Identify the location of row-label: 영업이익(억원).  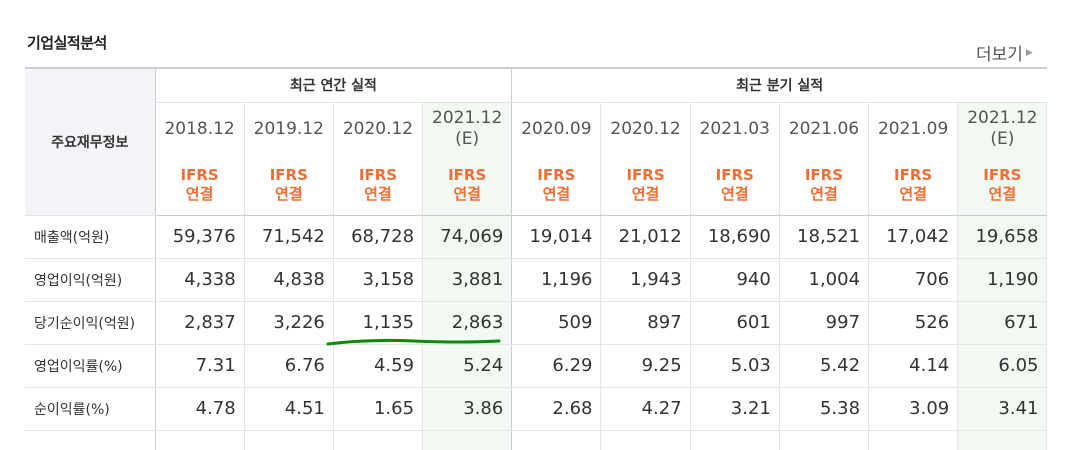
(90, 280).